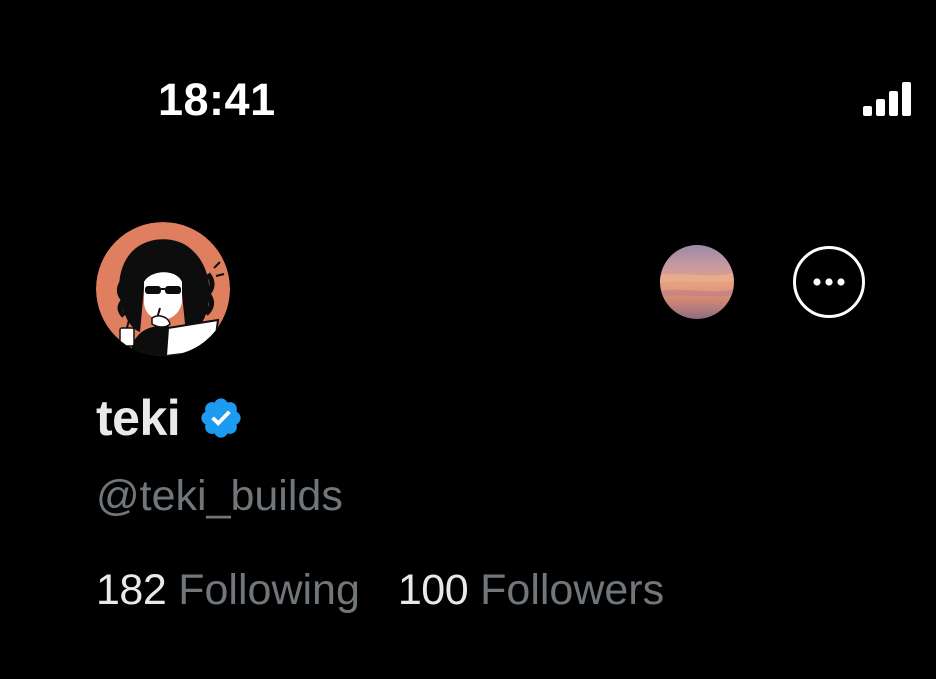 The image size is (936, 679). I want to click on following-link: 182 Following, so click(228, 590).